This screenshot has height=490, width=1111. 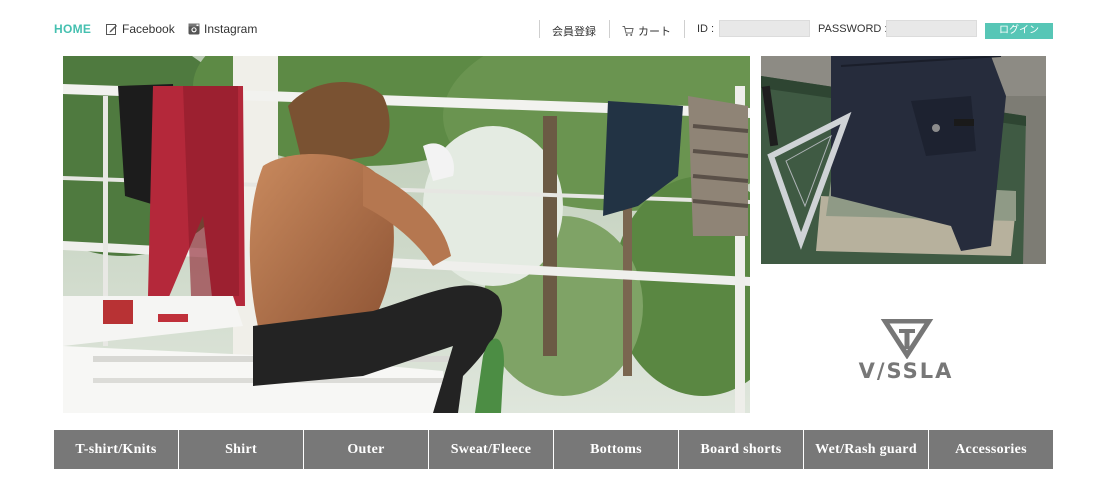 I want to click on instagram-label: Instagram, so click(x=231, y=29).